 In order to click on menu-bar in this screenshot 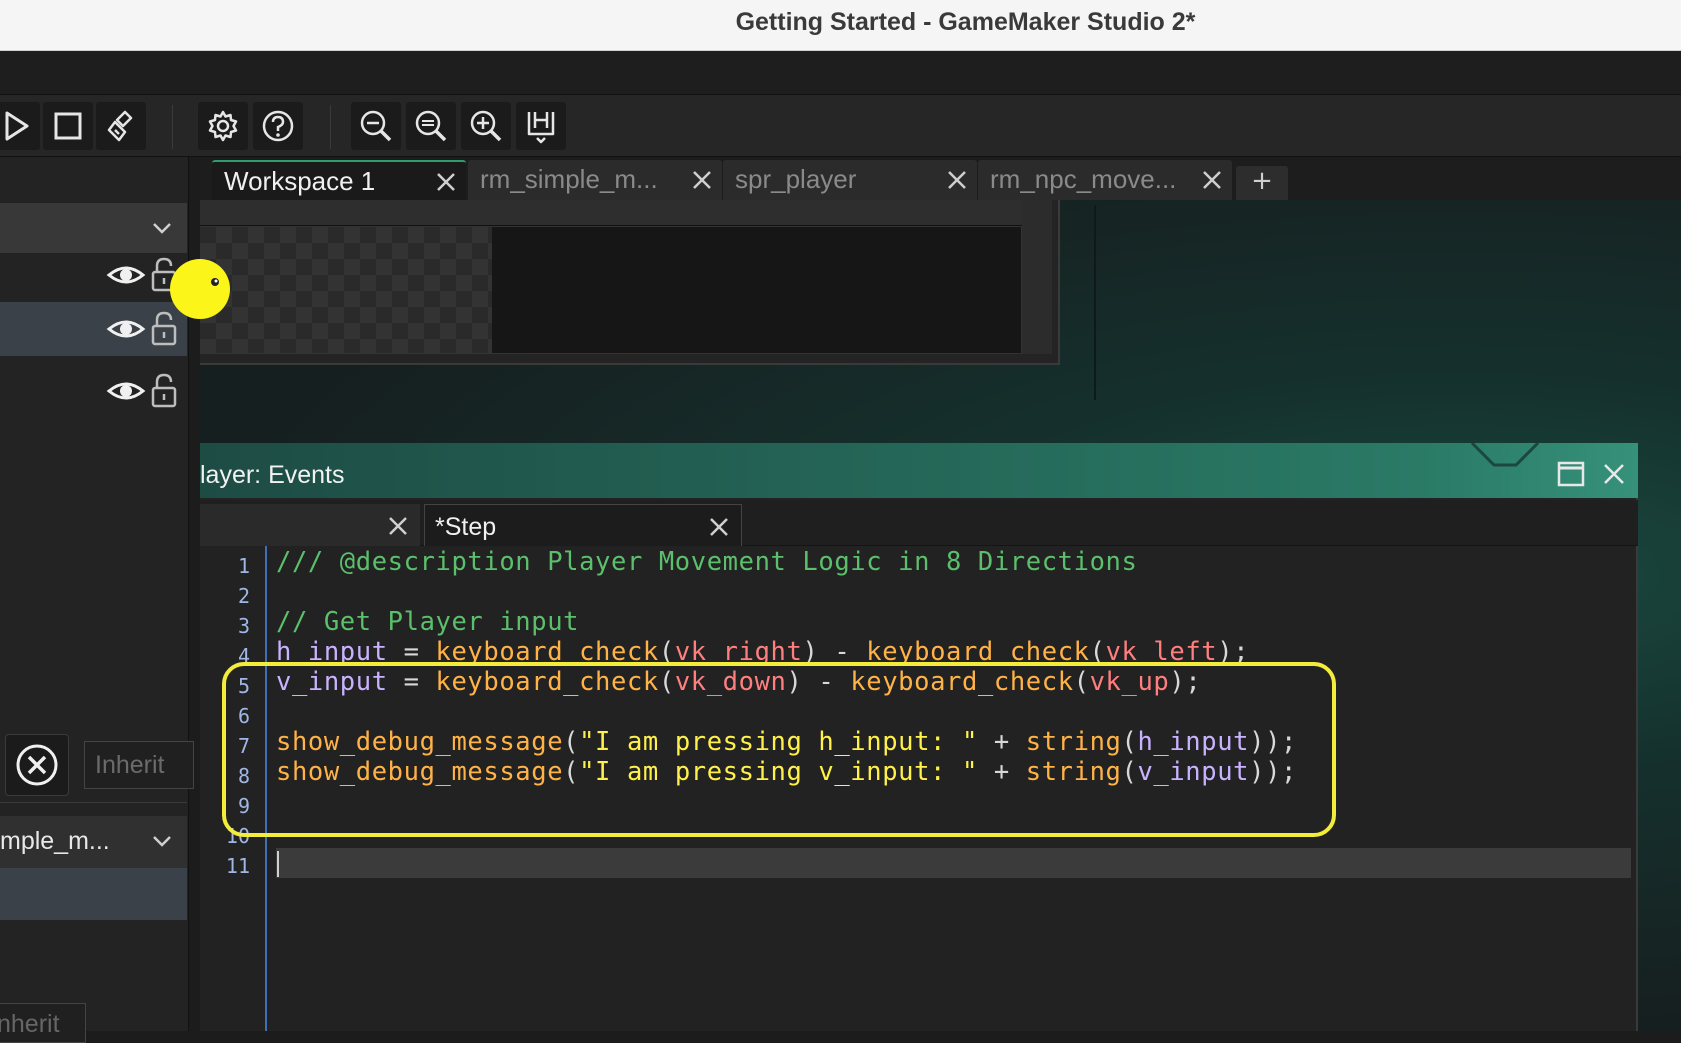, I will do `click(840, 73)`.